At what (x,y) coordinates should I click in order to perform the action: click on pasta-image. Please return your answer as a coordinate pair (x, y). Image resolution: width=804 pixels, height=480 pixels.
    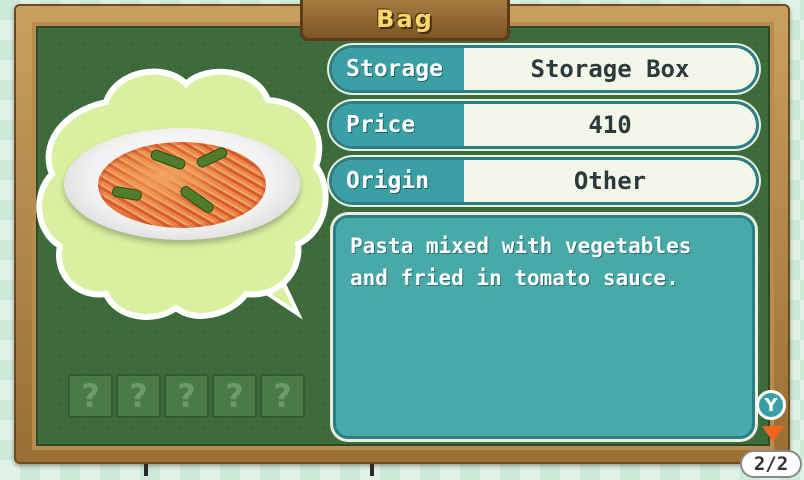
    Looking at the image, I should click on (182, 185).